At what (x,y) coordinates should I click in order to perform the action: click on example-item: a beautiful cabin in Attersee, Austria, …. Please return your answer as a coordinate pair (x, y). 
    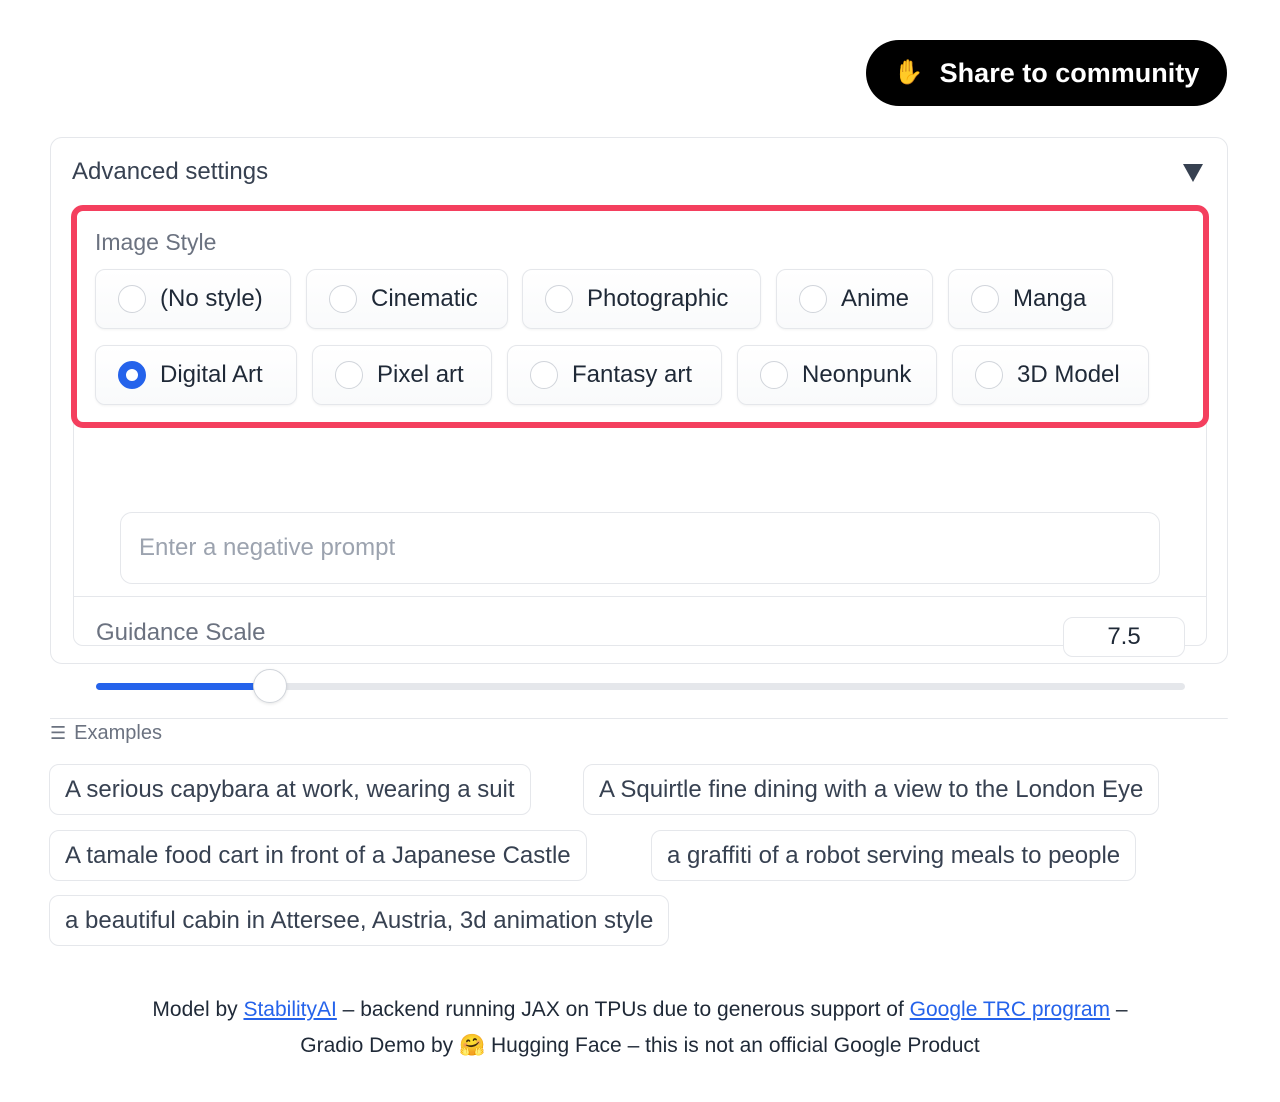
    Looking at the image, I should click on (359, 920).